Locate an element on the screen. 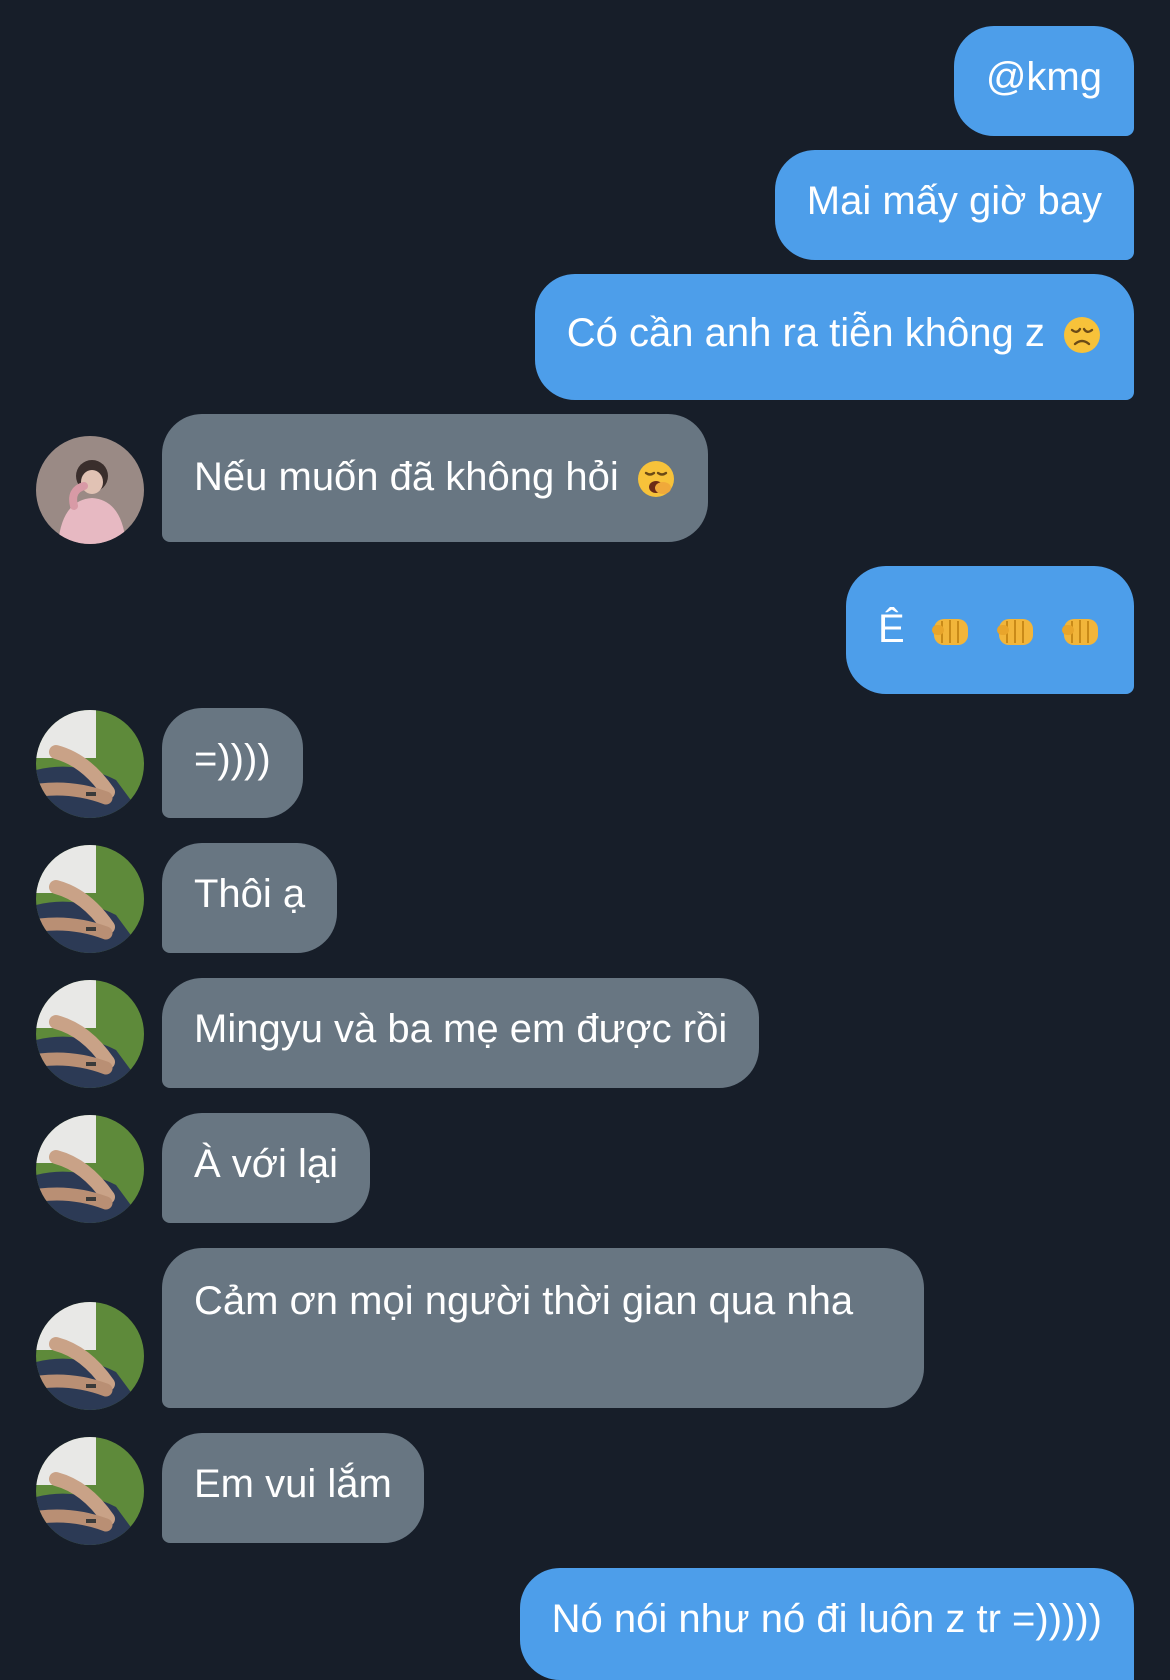 The height and width of the screenshot is (1680, 1170). outgoing-message-bubble: Ê is located at coordinates (989, 630).